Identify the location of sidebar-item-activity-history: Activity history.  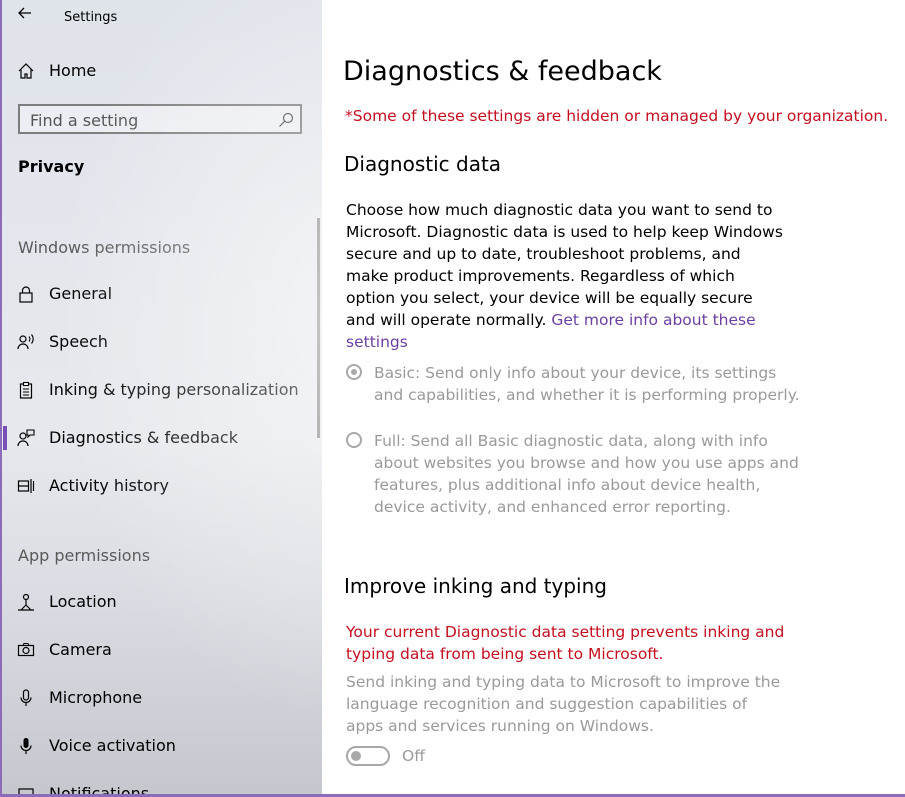
(161, 486).